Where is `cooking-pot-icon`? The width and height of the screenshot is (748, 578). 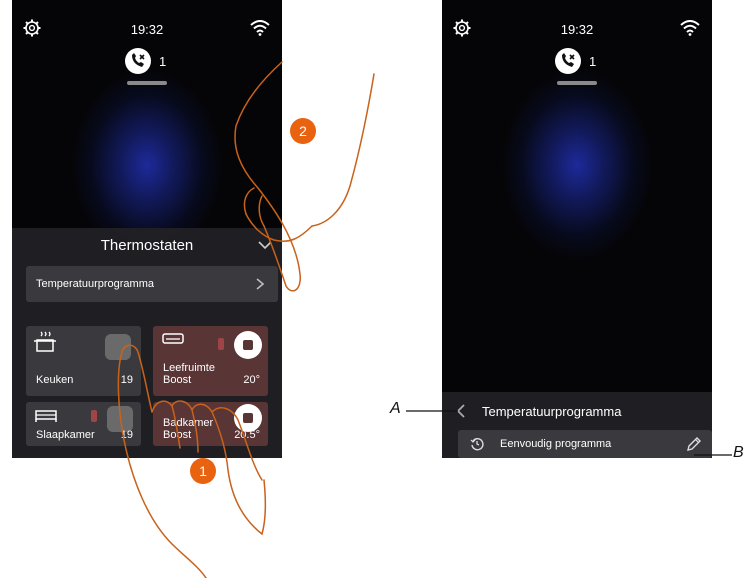
cooking-pot-icon is located at coordinates (45, 341).